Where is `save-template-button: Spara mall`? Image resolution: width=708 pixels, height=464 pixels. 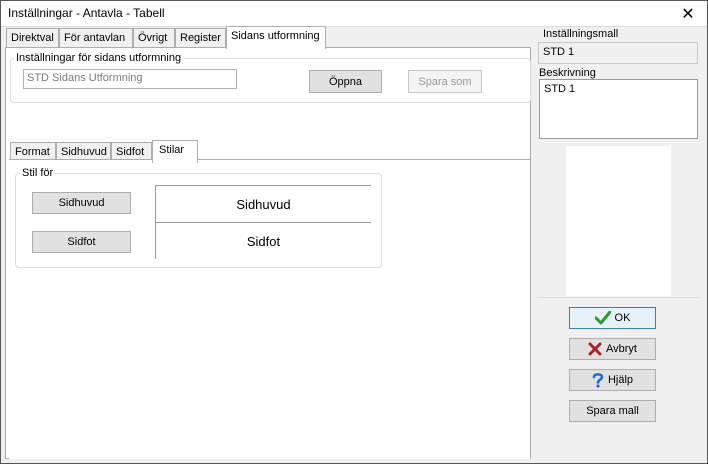 save-template-button: Spara mall is located at coordinates (612, 411).